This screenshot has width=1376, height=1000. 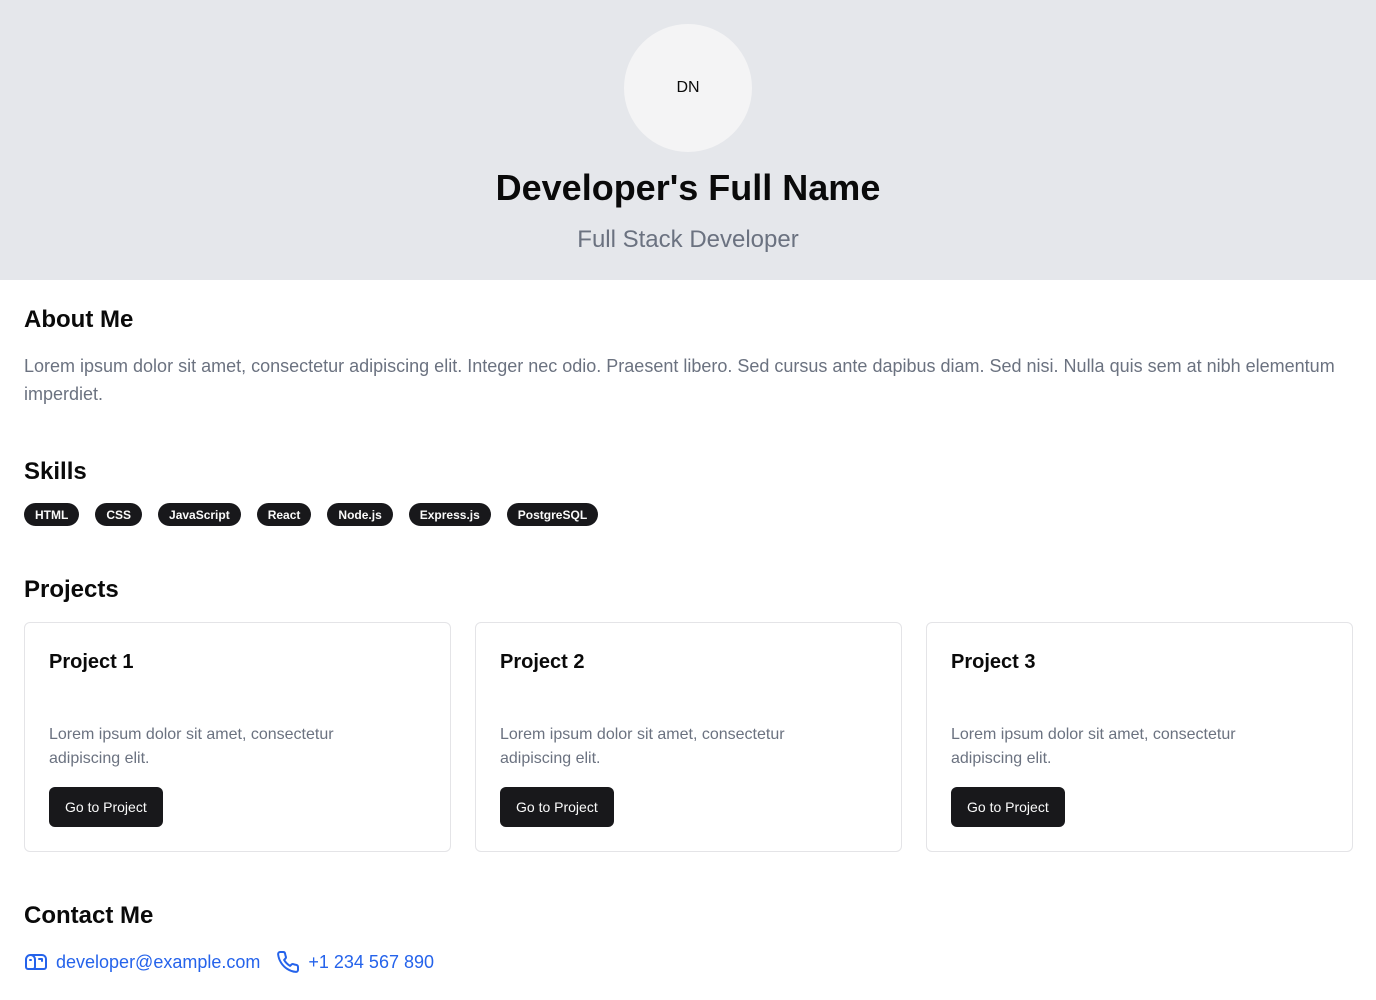 I want to click on skill-badge: JavaScript, so click(x=199, y=514).